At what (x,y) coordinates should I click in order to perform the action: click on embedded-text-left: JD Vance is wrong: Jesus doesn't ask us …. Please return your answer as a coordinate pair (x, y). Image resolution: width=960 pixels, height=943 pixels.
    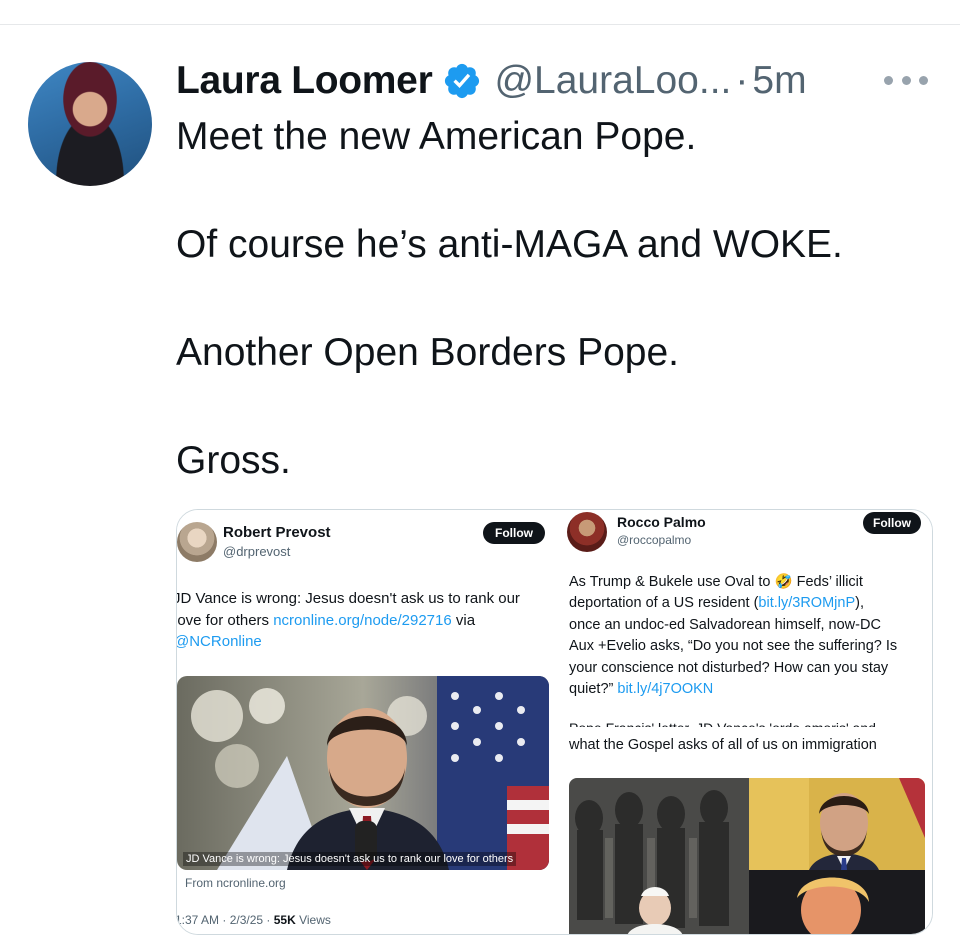
    Looking at the image, I should click on (368, 620).